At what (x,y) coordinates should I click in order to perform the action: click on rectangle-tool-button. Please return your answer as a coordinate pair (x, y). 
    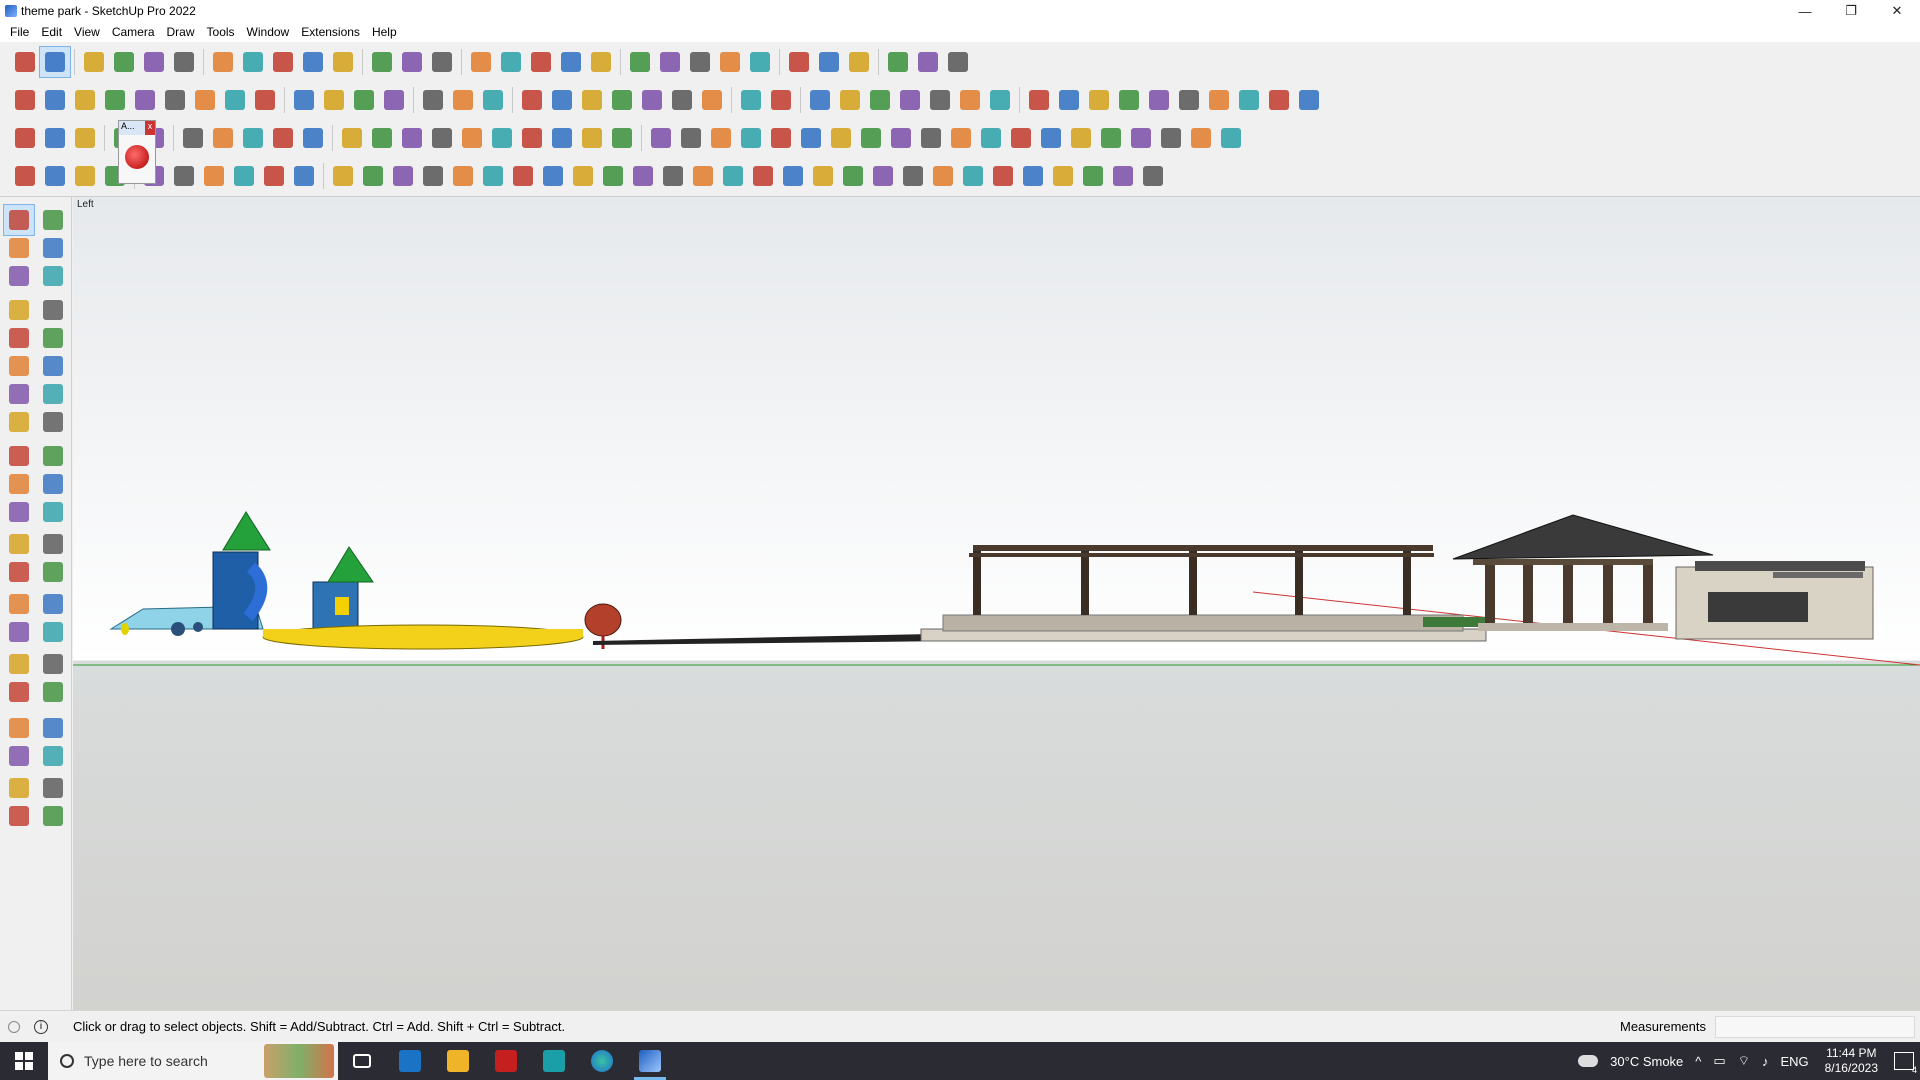
    Looking at the image, I should click on (19, 338).